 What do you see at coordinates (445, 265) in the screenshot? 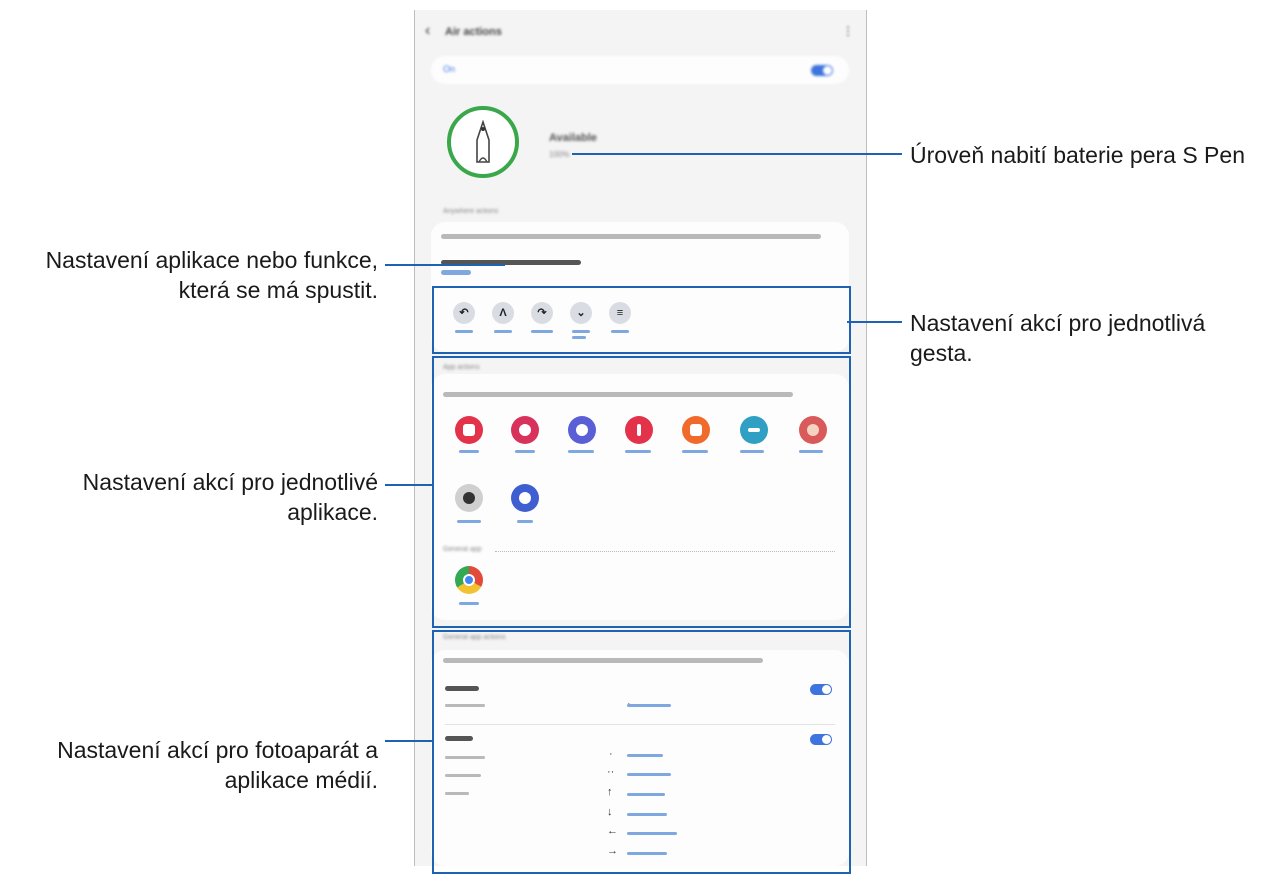
I see `app-function-callout-line` at bounding box center [445, 265].